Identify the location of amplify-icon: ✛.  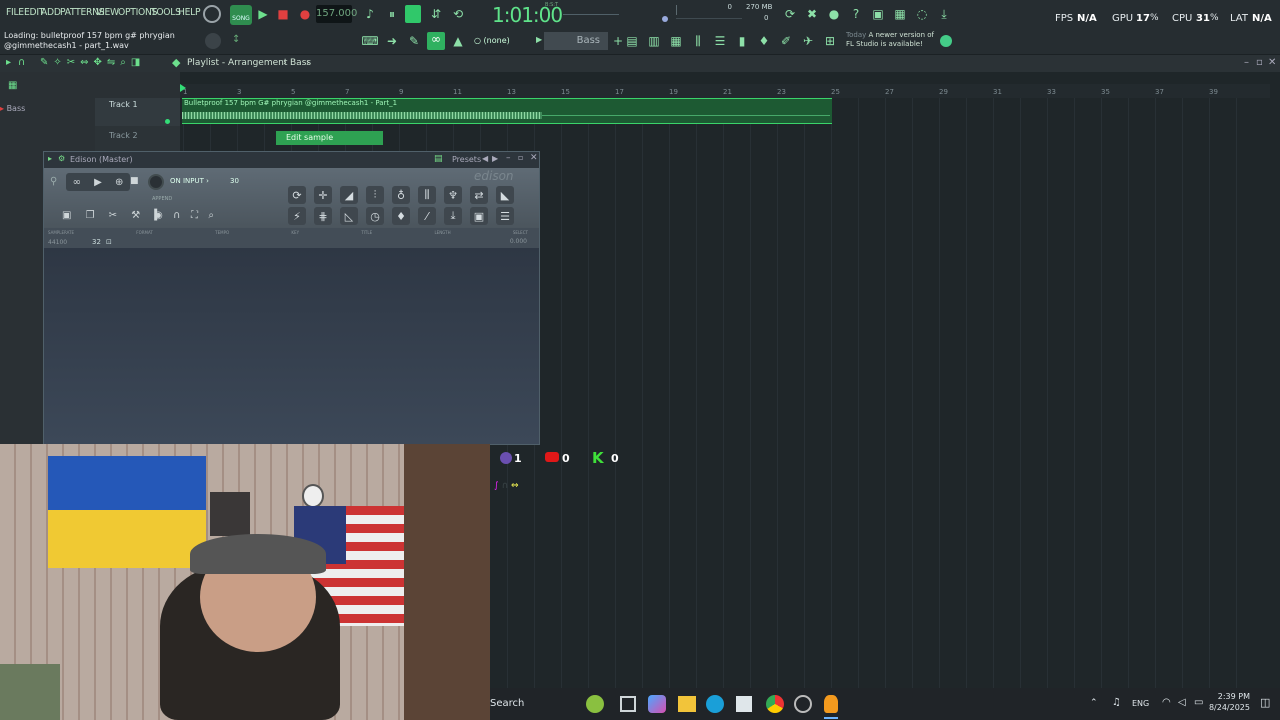
(323, 195).